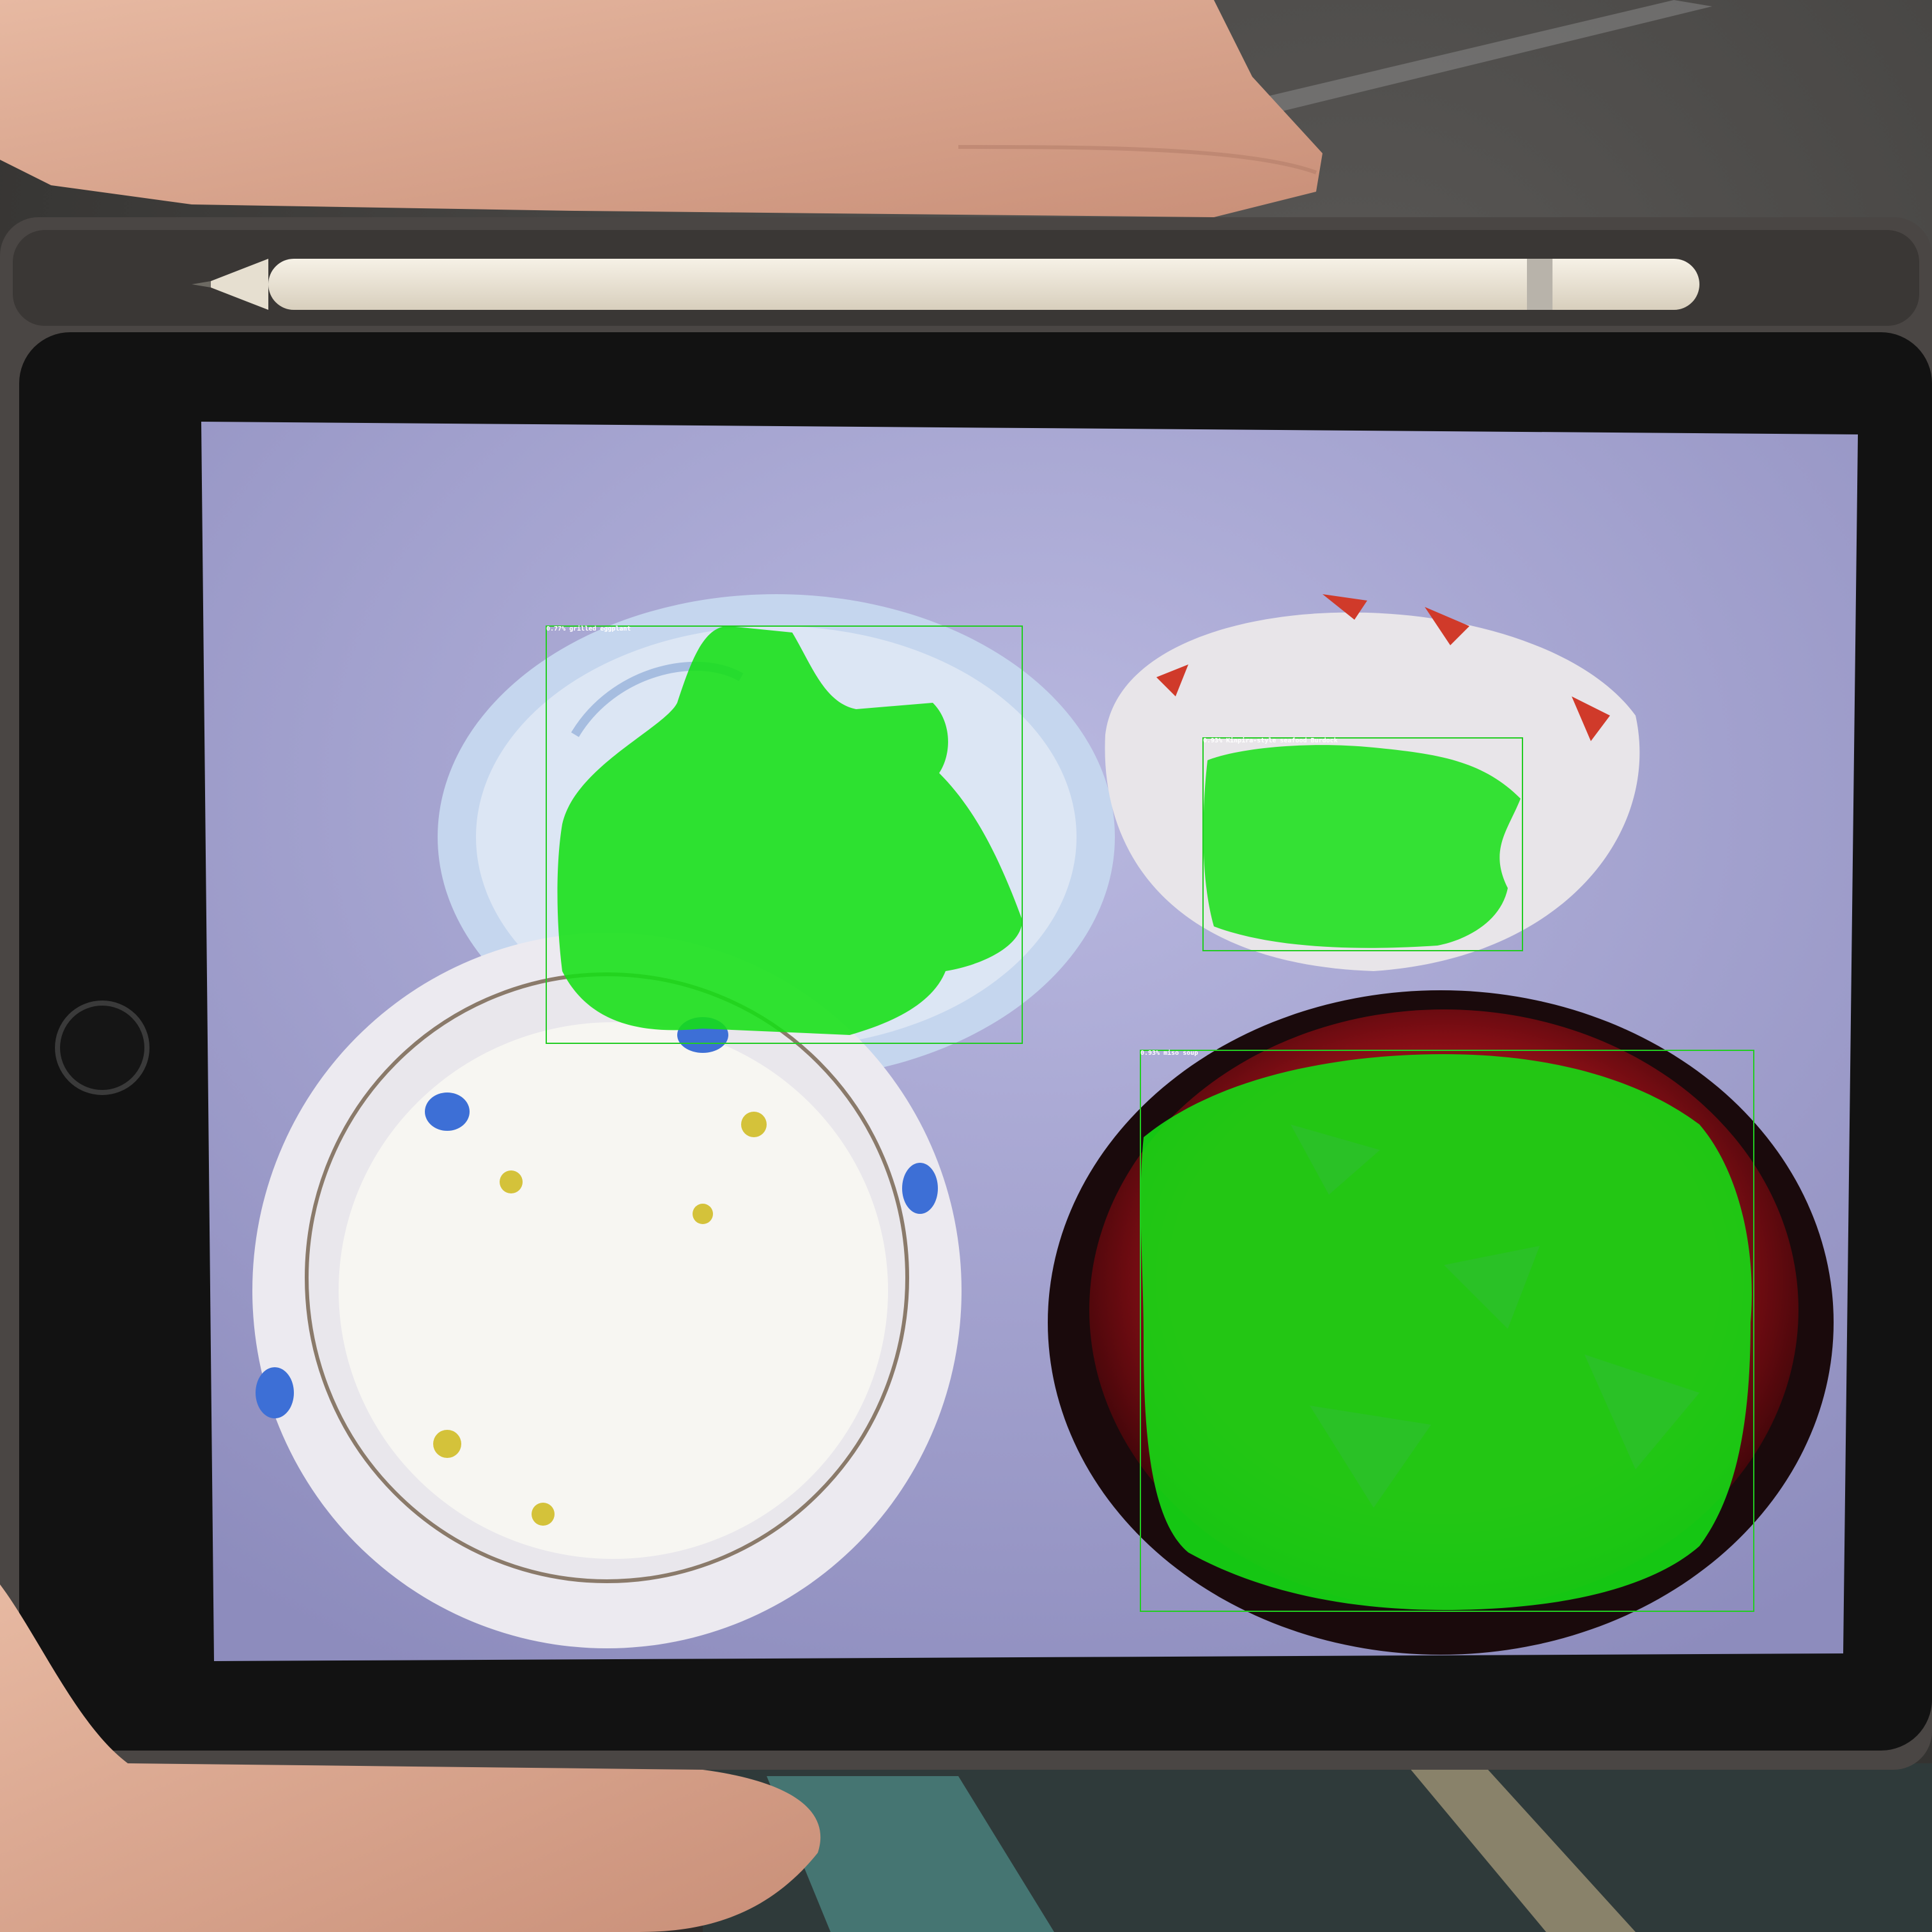 The height and width of the screenshot is (1932, 1932). I want to click on apple-pencil, so click(945, 284).